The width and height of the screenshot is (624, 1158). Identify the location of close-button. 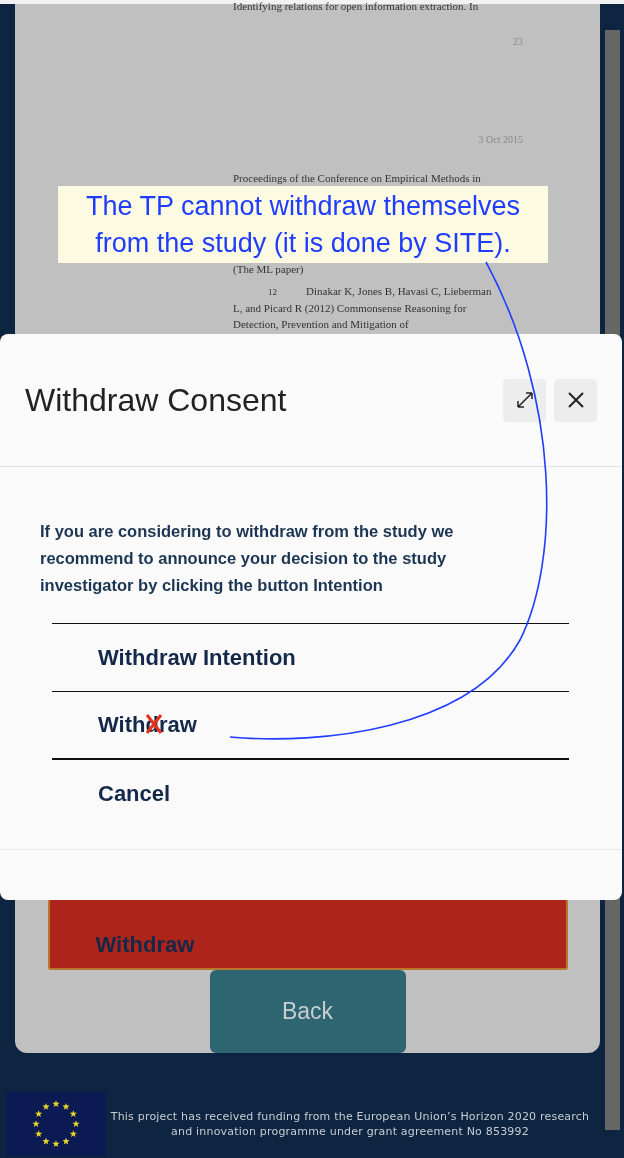
(575, 400).